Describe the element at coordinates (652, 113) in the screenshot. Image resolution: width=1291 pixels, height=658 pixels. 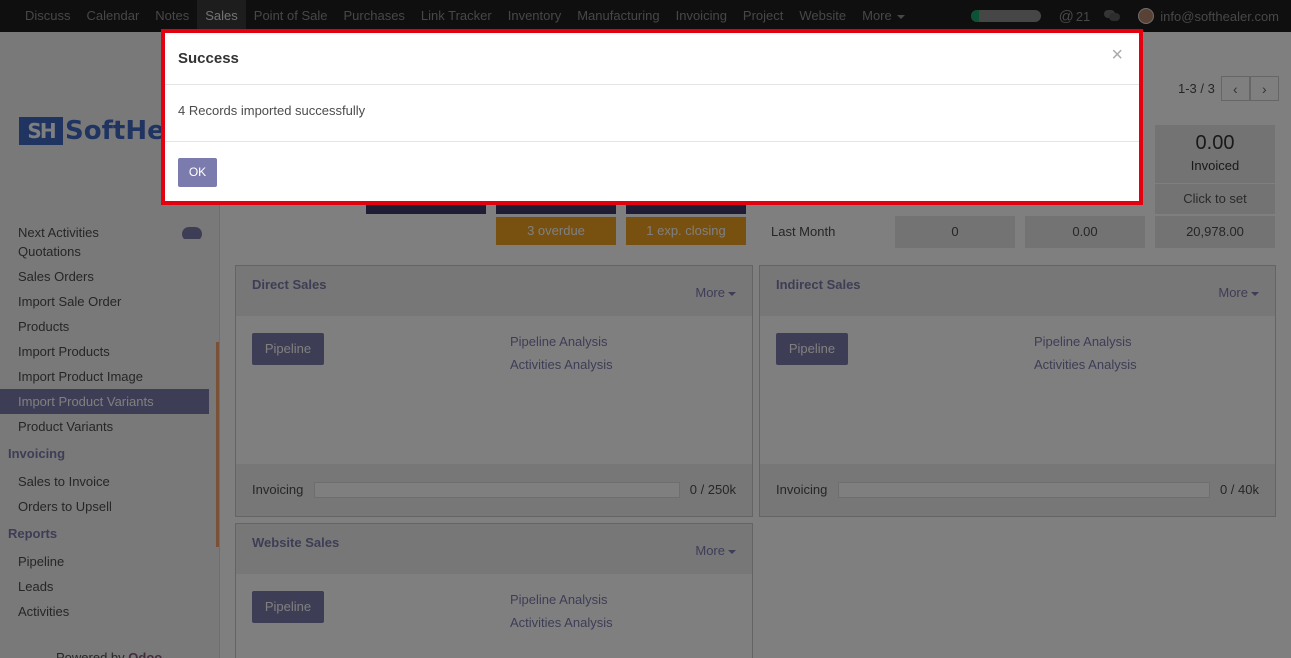
I see `dialog-body: 4 Records imported successfully` at that location.